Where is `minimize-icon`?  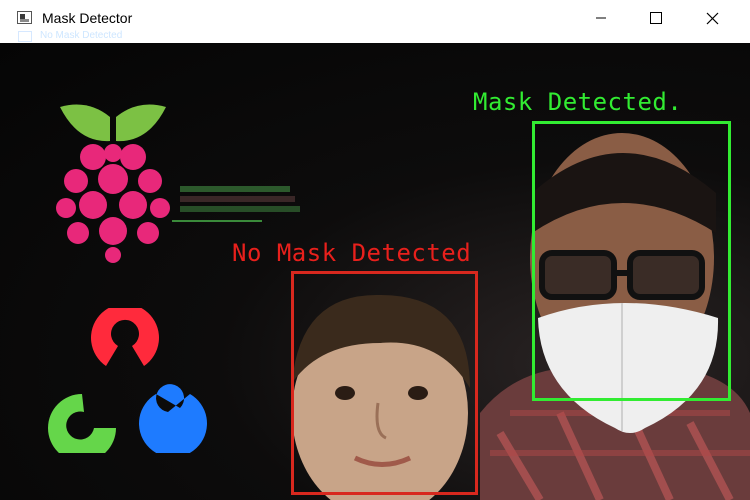
minimize-icon is located at coordinates (601, 18).